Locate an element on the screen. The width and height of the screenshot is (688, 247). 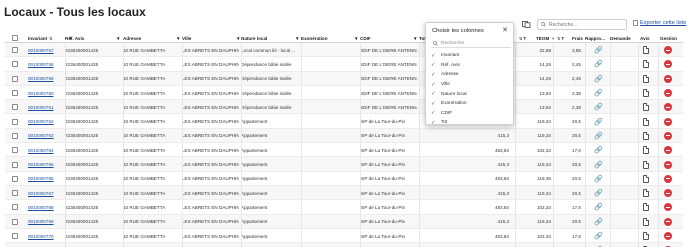
column-header-ref-avis: Réf. Avis is located at coordinates (74, 38).